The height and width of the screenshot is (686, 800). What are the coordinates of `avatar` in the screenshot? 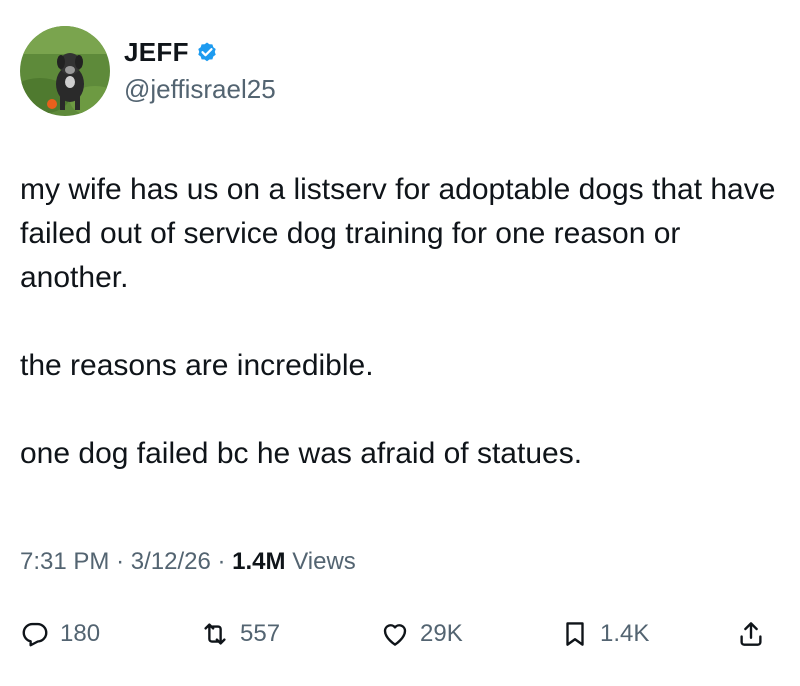 It's located at (65, 71).